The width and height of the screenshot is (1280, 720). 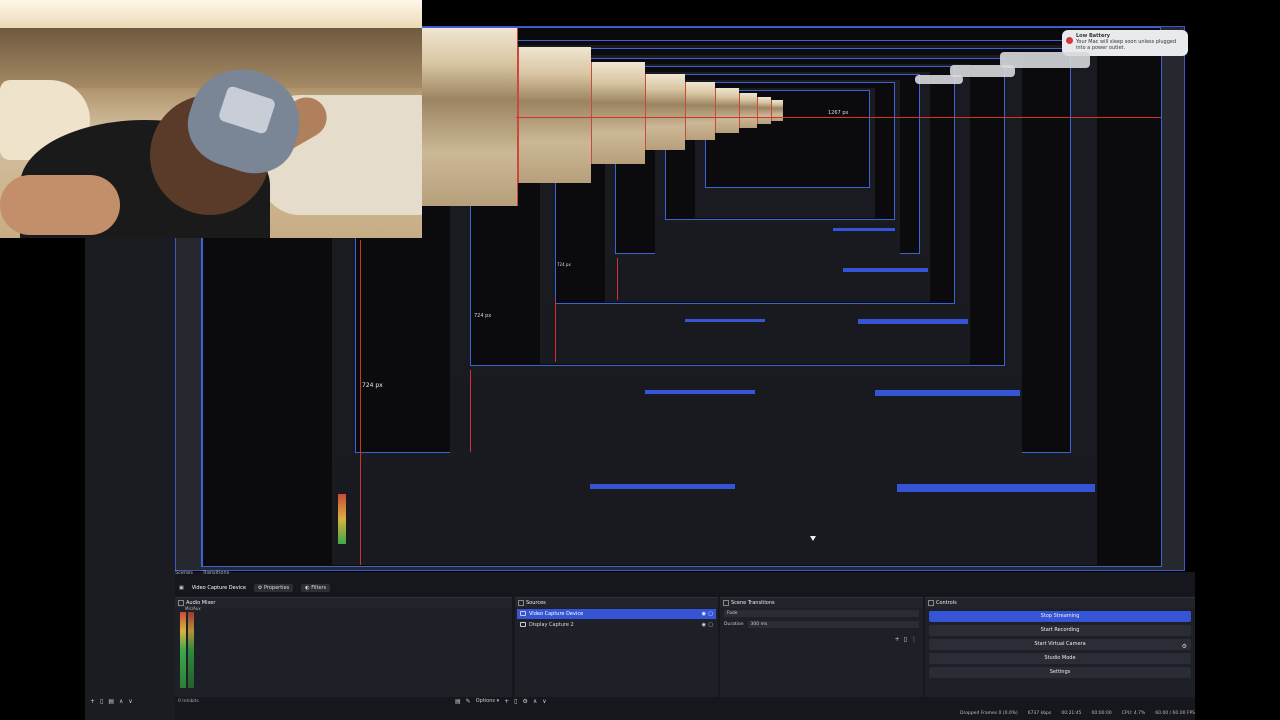 What do you see at coordinates (716, 512) in the screenshot?
I see `nested-dock-bar` at bounding box center [716, 512].